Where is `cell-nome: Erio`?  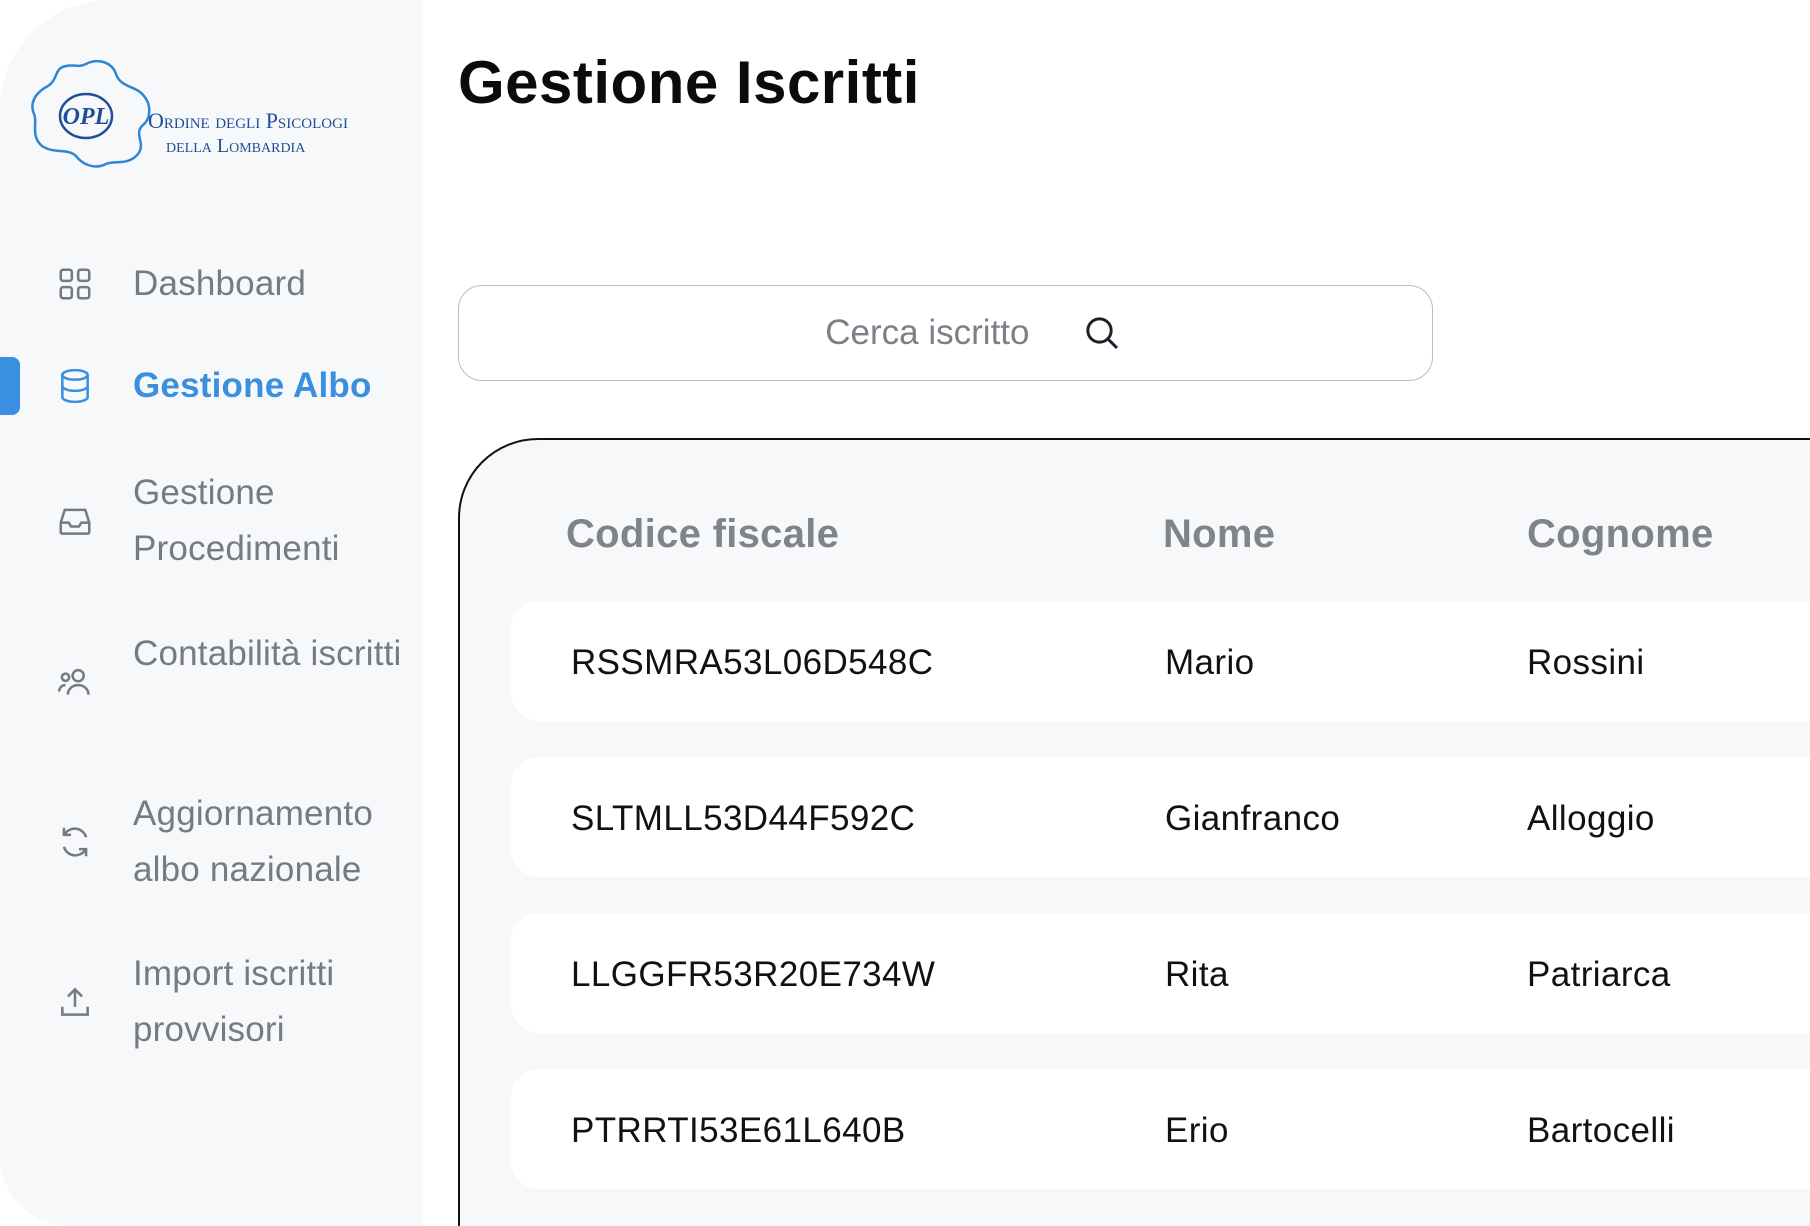 cell-nome: Erio is located at coordinates (1197, 1130).